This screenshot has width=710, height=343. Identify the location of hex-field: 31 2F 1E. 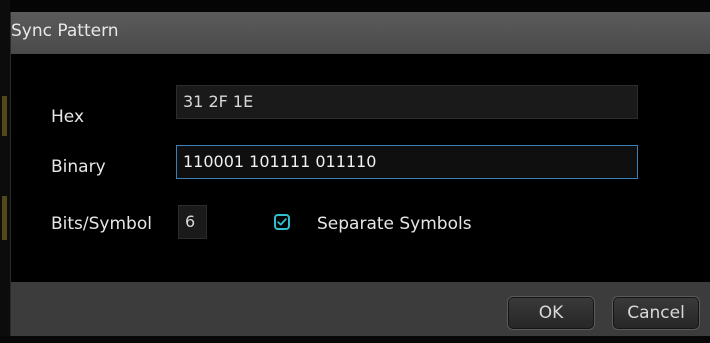
(407, 102).